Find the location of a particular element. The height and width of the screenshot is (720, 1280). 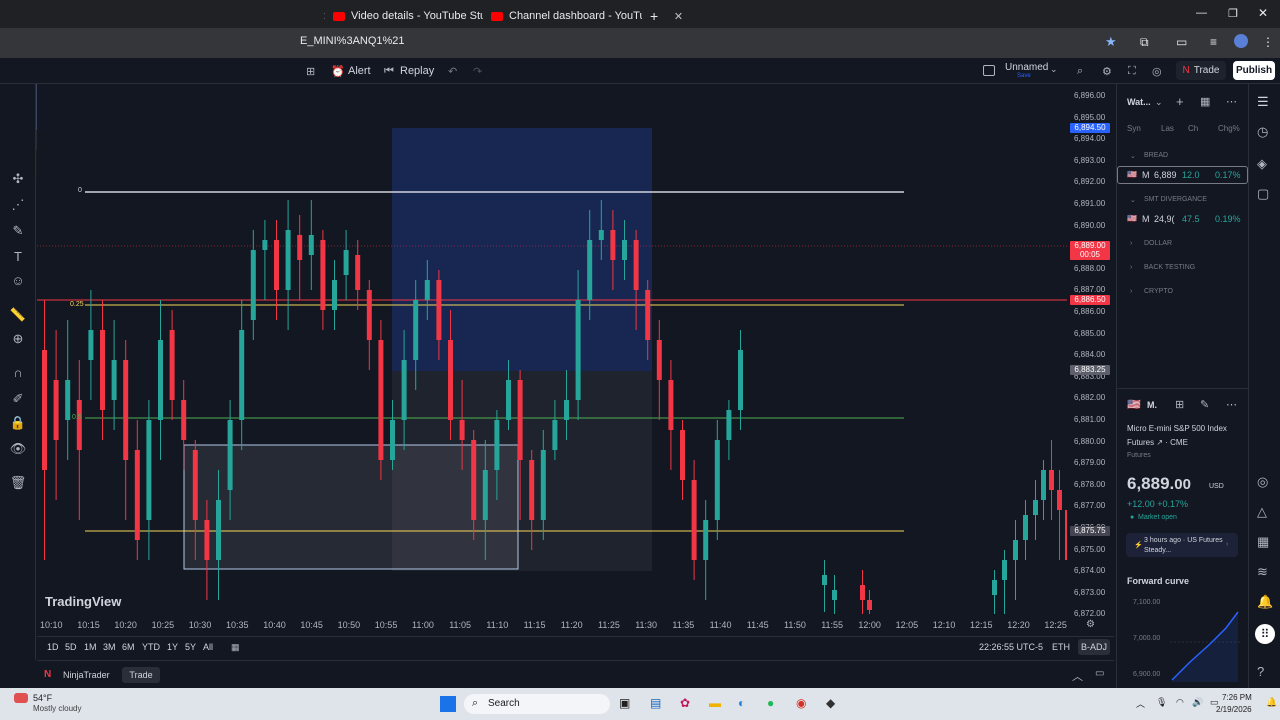

broker-name: NinjaTrader is located at coordinates (86, 675).